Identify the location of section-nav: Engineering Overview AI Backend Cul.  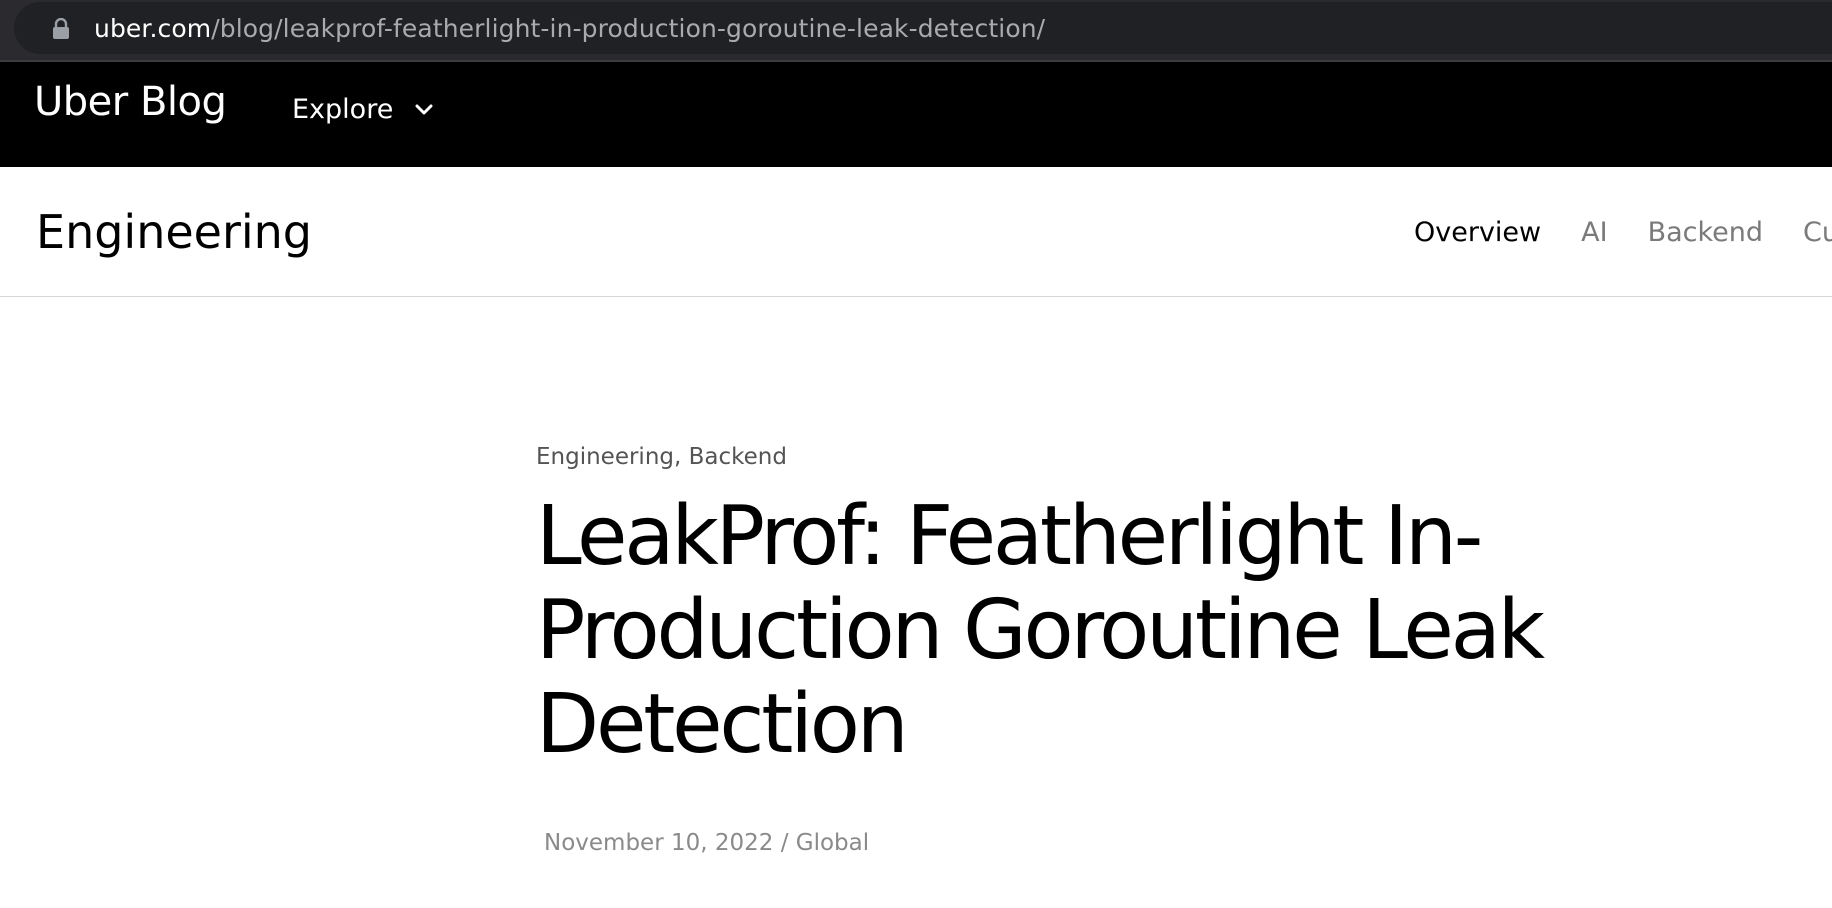
(916, 232).